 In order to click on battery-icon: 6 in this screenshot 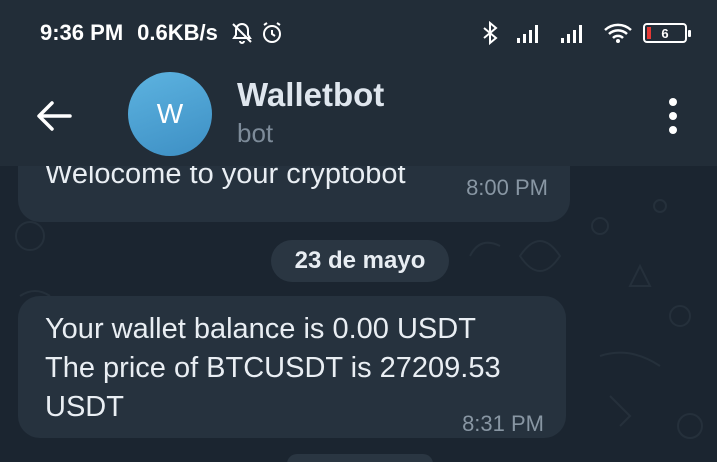, I will do `click(667, 33)`.